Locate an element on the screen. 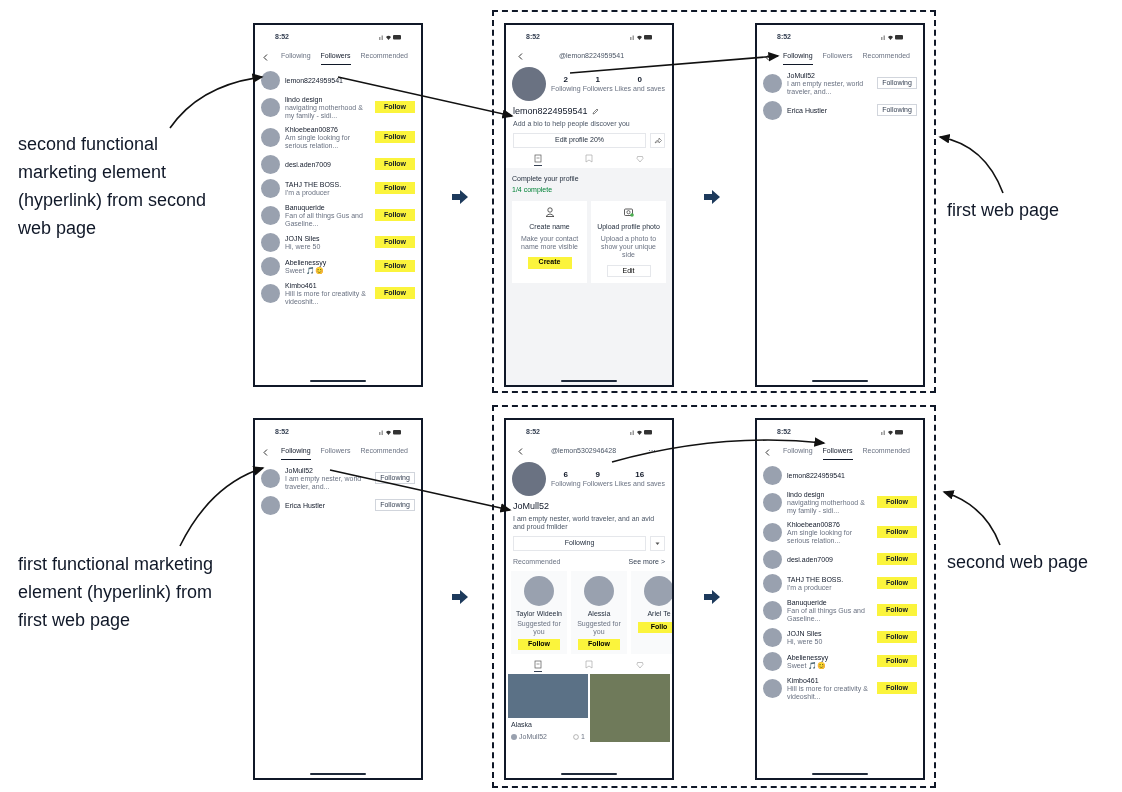 The height and width of the screenshot is (792, 1122). share-button is located at coordinates (657, 140).